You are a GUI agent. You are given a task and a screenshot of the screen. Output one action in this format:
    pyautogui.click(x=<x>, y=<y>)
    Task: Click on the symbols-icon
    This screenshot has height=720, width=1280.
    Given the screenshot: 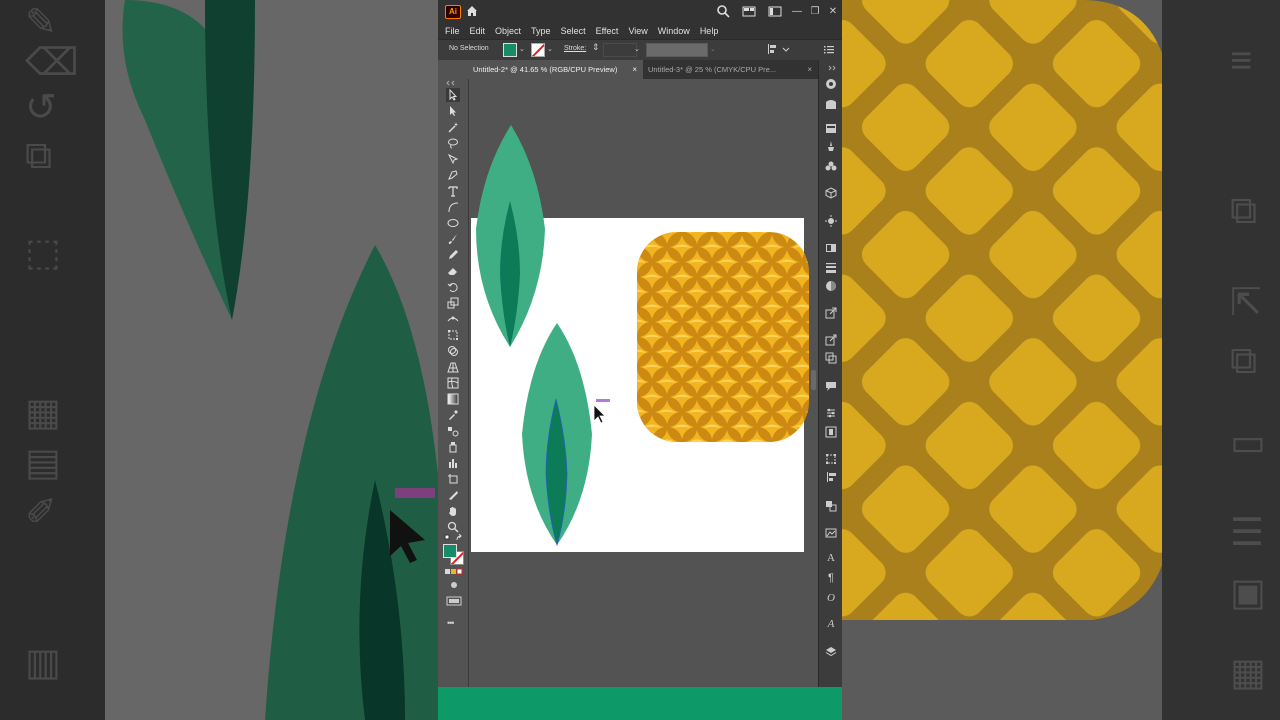 What is the action you would take?
    pyautogui.click(x=831, y=166)
    